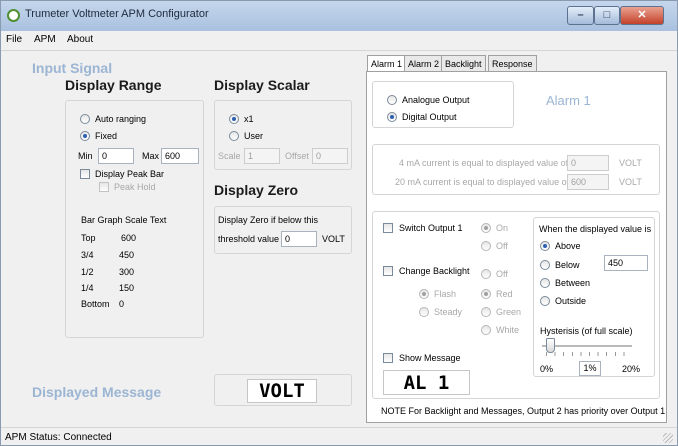 The width and height of the screenshot is (678, 446). Describe the element at coordinates (85, 119) in the screenshot. I see `auto-ranging-radio` at that location.